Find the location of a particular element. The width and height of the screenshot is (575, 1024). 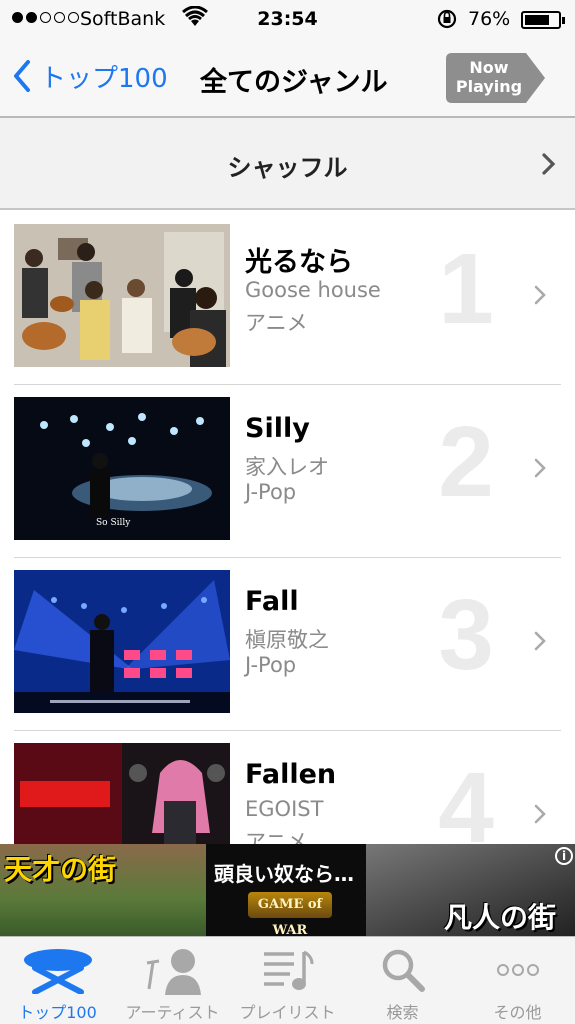

search-icon is located at coordinates (402, 970).